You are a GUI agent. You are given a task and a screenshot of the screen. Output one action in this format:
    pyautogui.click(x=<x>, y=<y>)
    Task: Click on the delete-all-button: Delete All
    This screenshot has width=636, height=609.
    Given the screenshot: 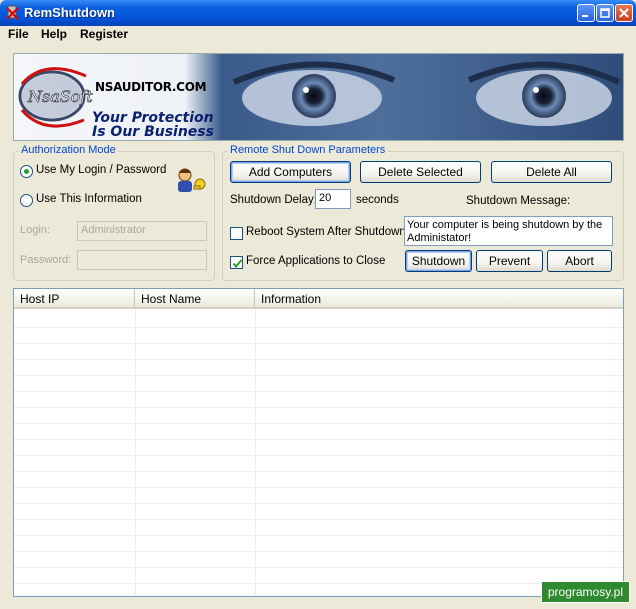 What is the action you would take?
    pyautogui.click(x=551, y=172)
    